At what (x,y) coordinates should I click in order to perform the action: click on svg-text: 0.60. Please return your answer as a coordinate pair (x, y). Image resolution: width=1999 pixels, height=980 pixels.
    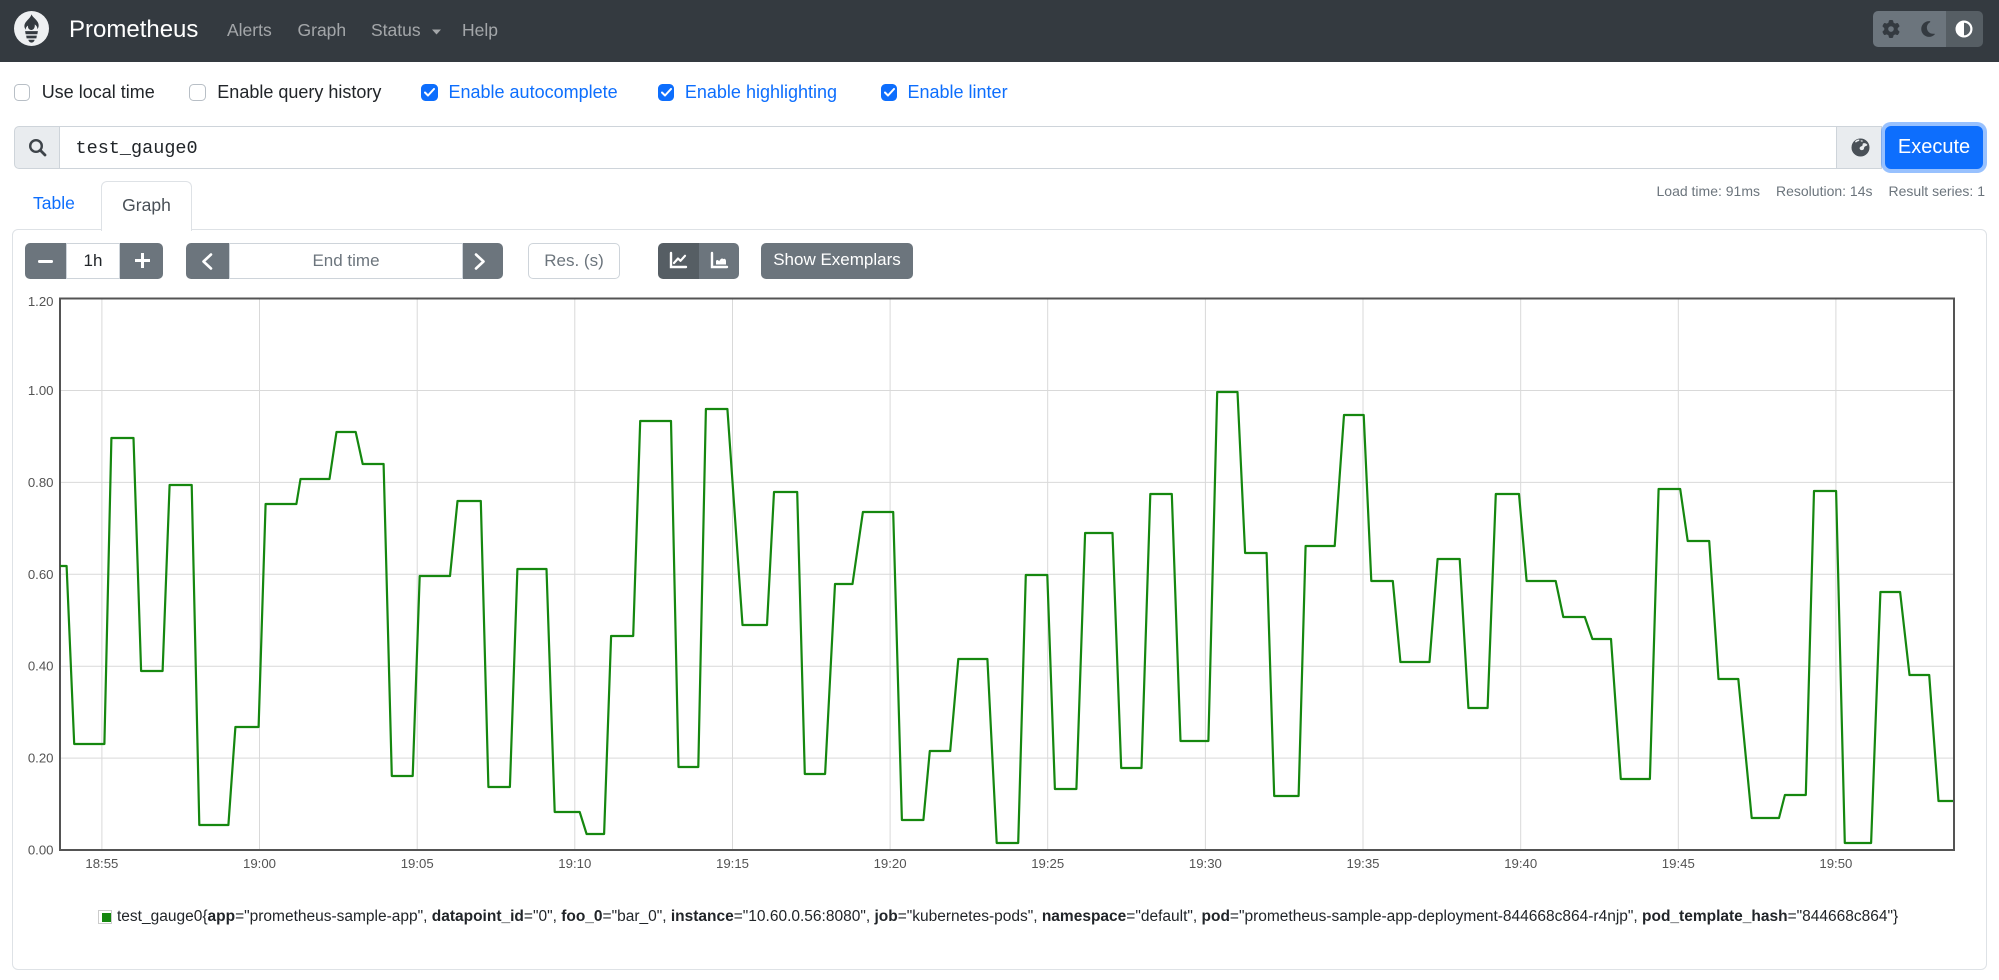
    Looking at the image, I should click on (41, 574).